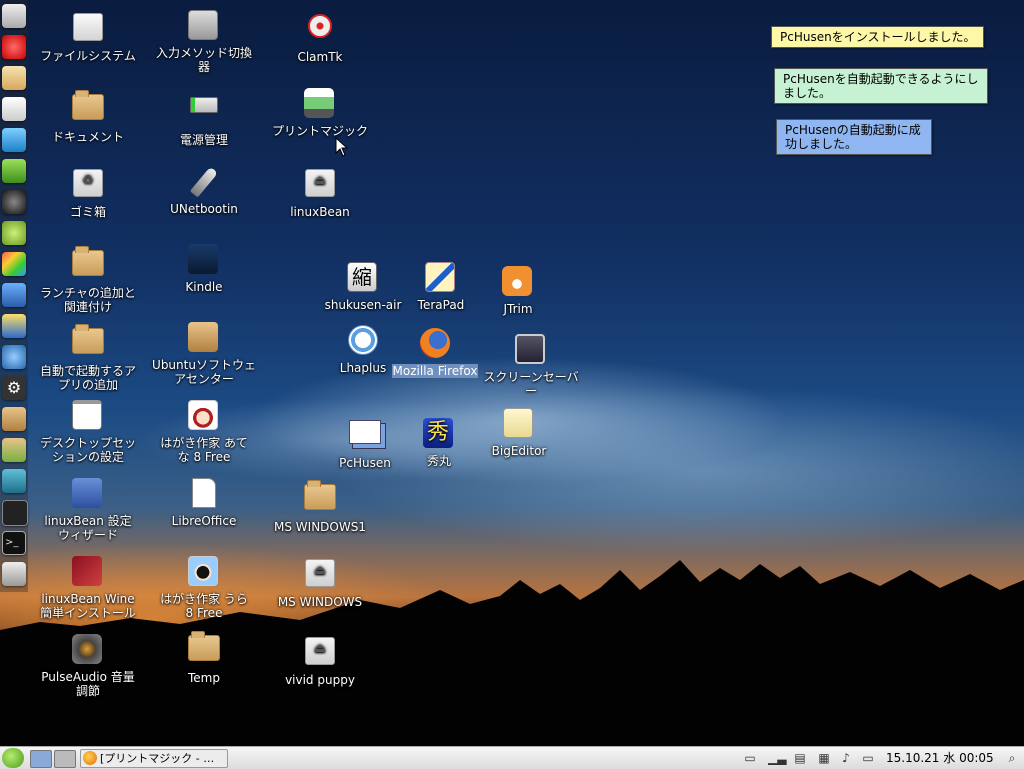 The height and width of the screenshot is (769, 1024). What do you see at coordinates (14, 233) in the screenshot?
I see `bean-icon` at bounding box center [14, 233].